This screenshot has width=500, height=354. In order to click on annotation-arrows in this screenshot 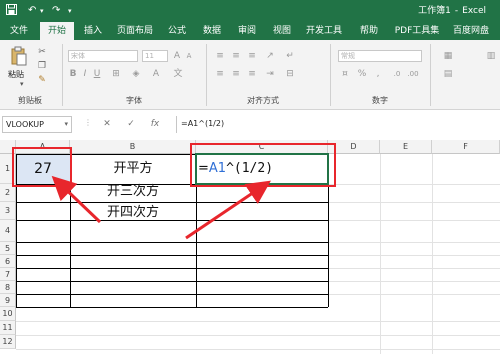, I will do `click(161, 207)`.